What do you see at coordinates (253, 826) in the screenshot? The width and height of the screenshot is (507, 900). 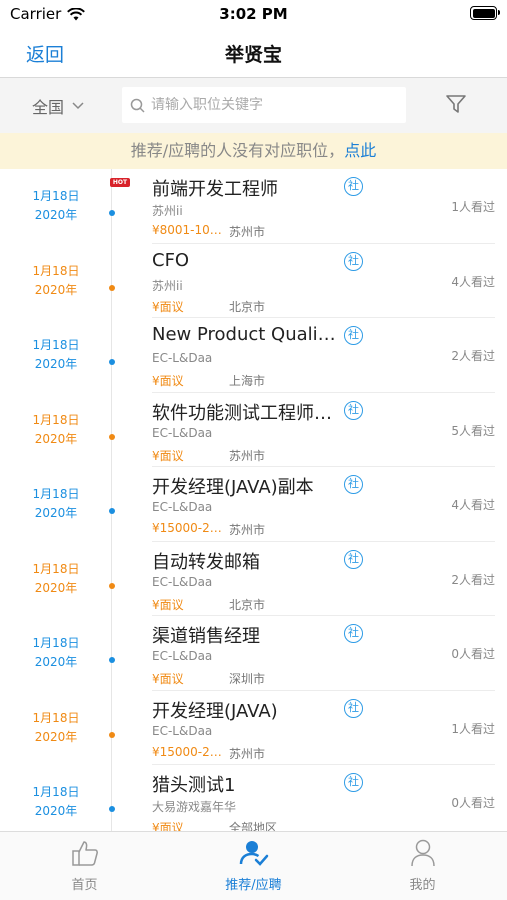 I see `job-city: 全部地区` at bounding box center [253, 826].